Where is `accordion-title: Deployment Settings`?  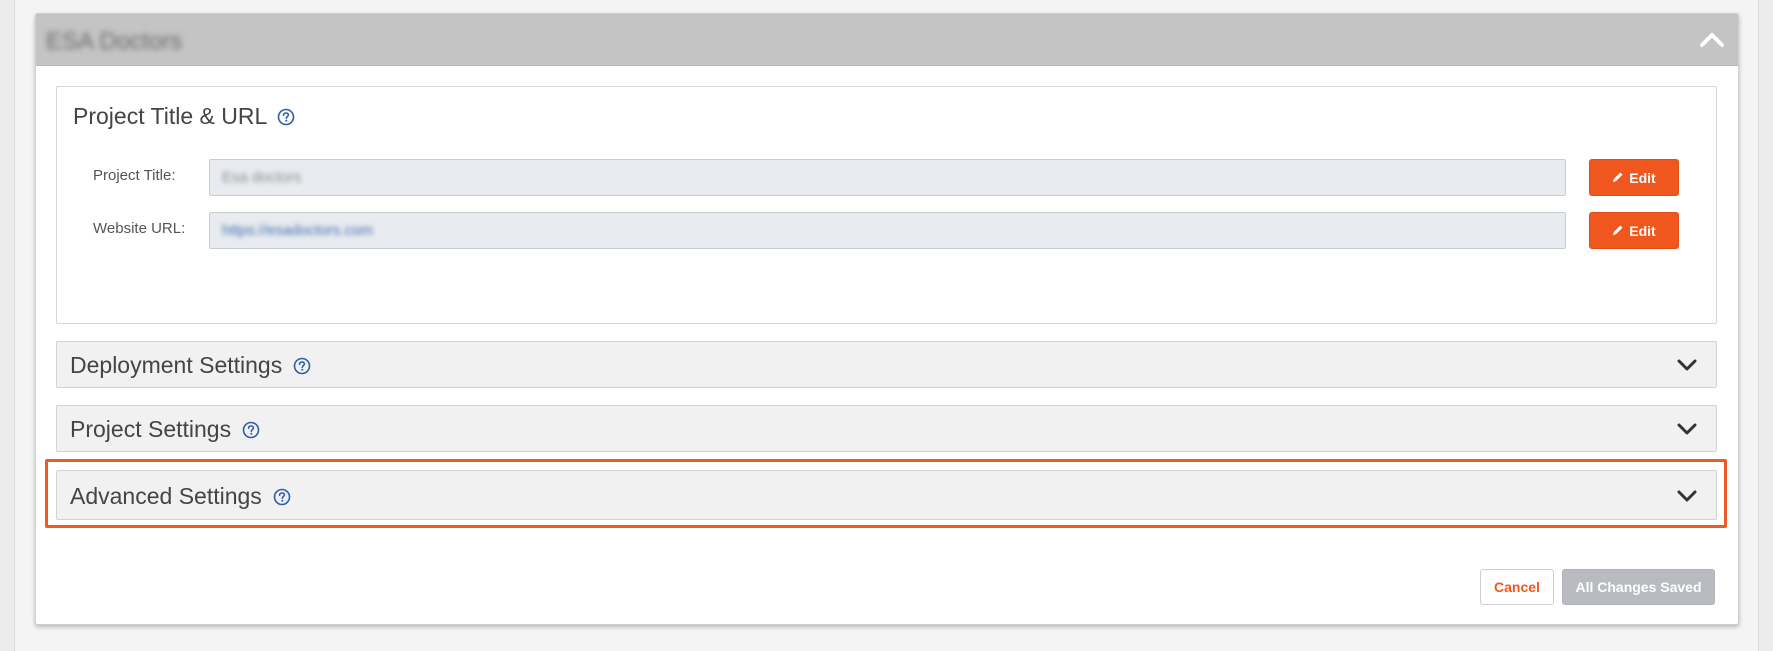 accordion-title: Deployment Settings is located at coordinates (190, 365).